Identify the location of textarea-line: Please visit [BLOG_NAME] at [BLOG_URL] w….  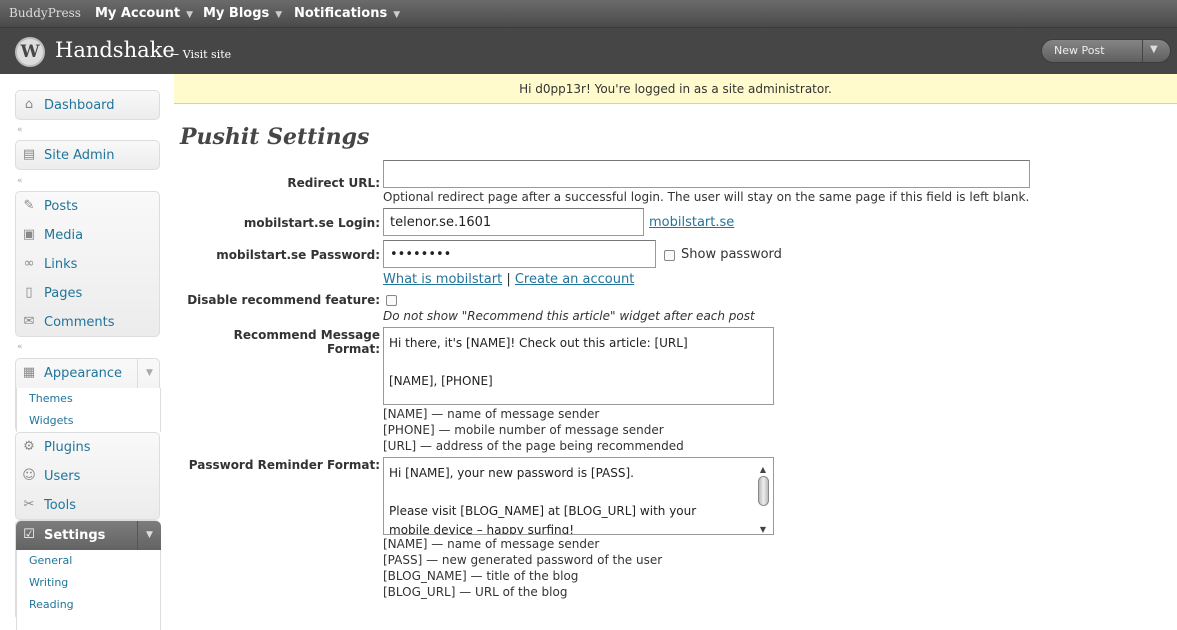
(543, 511).